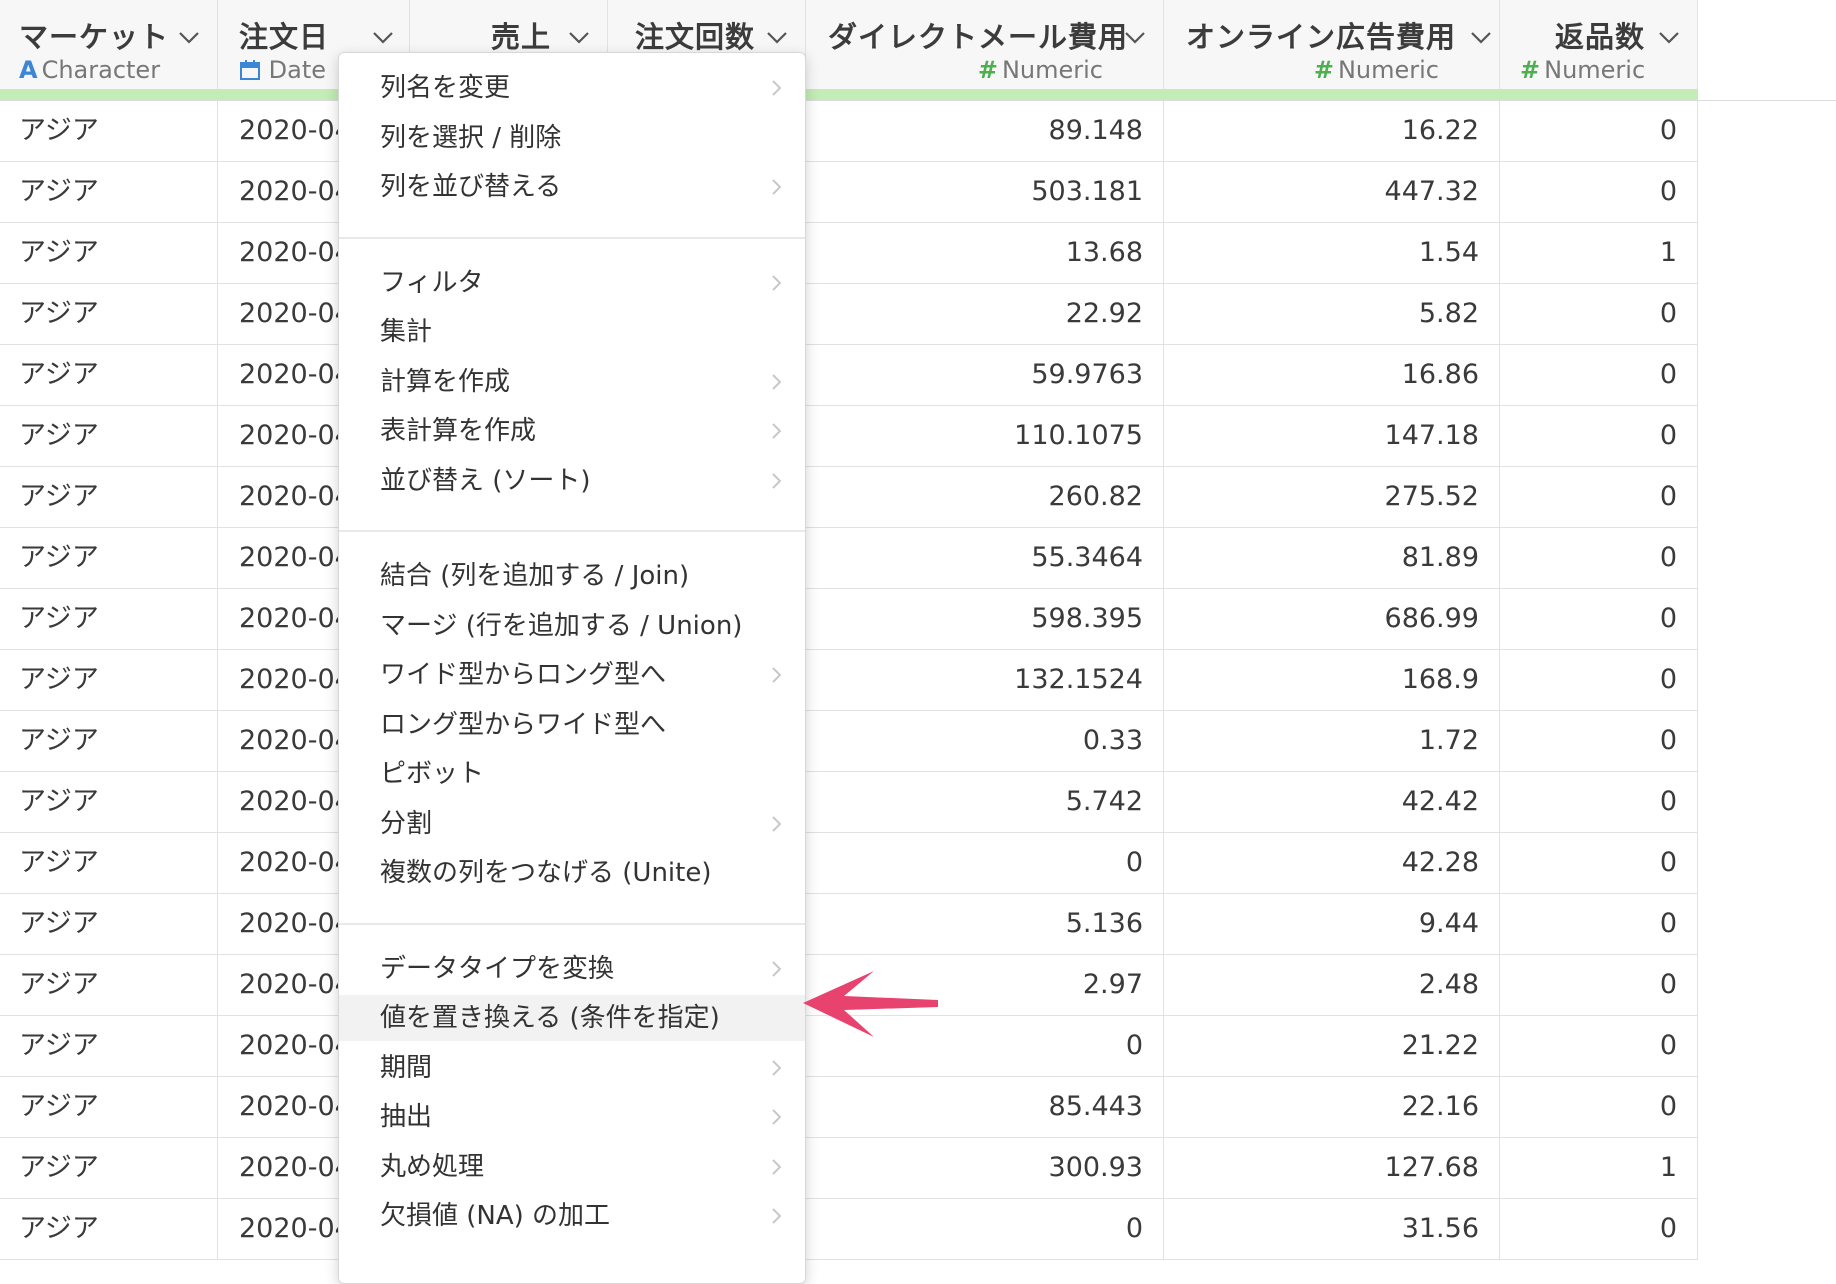 The width and height of the screenshot is (1836, 1284). I want to click on arrow-shape, so click(870, 1004).